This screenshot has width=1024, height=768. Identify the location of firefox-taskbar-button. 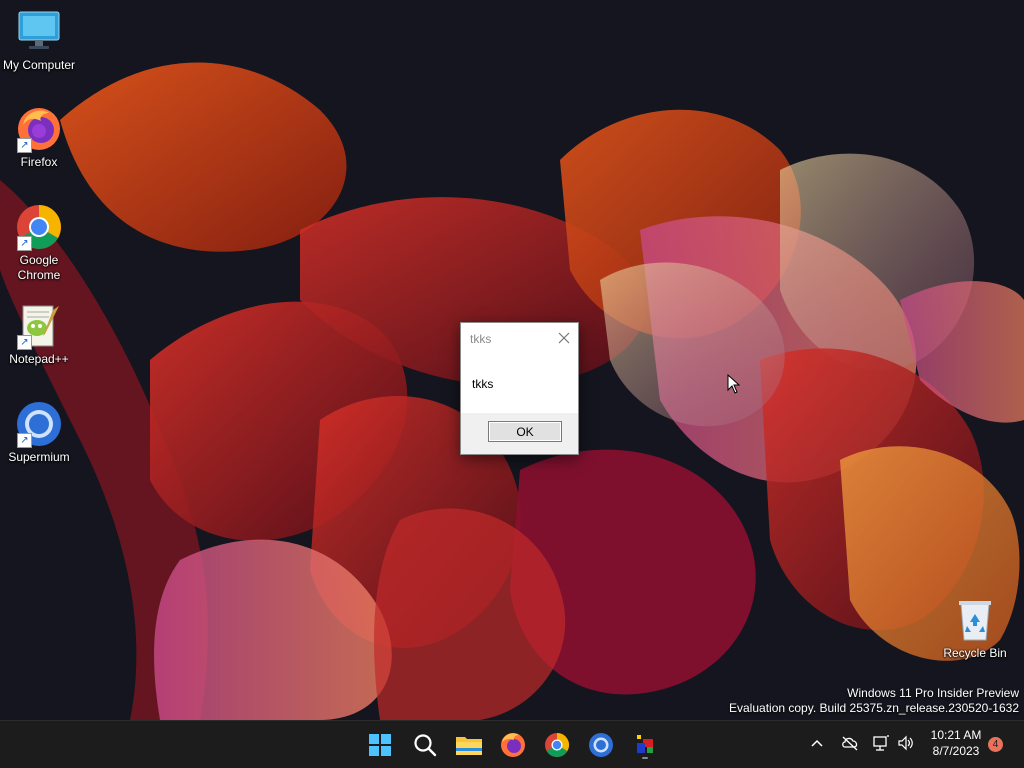
(513, 745).